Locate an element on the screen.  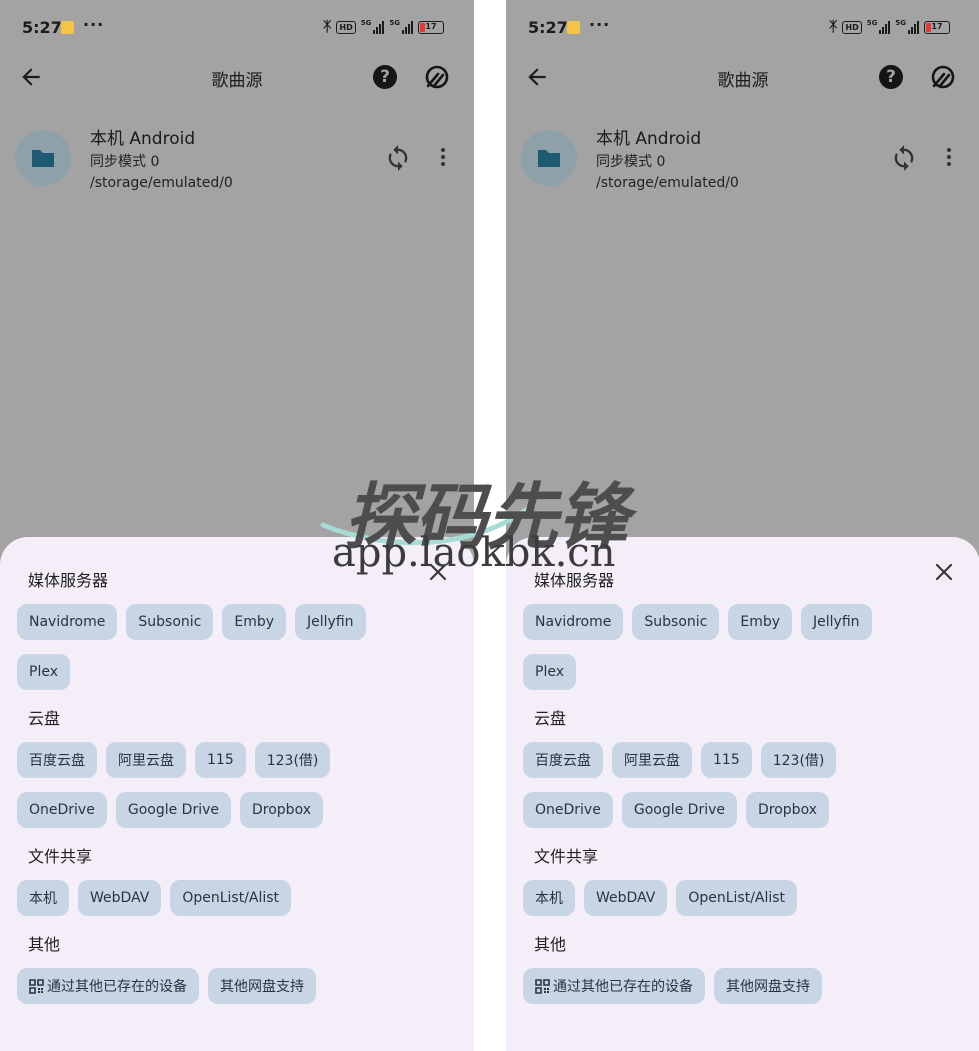
battery-level: 17 is located at coordinates (431, 26).